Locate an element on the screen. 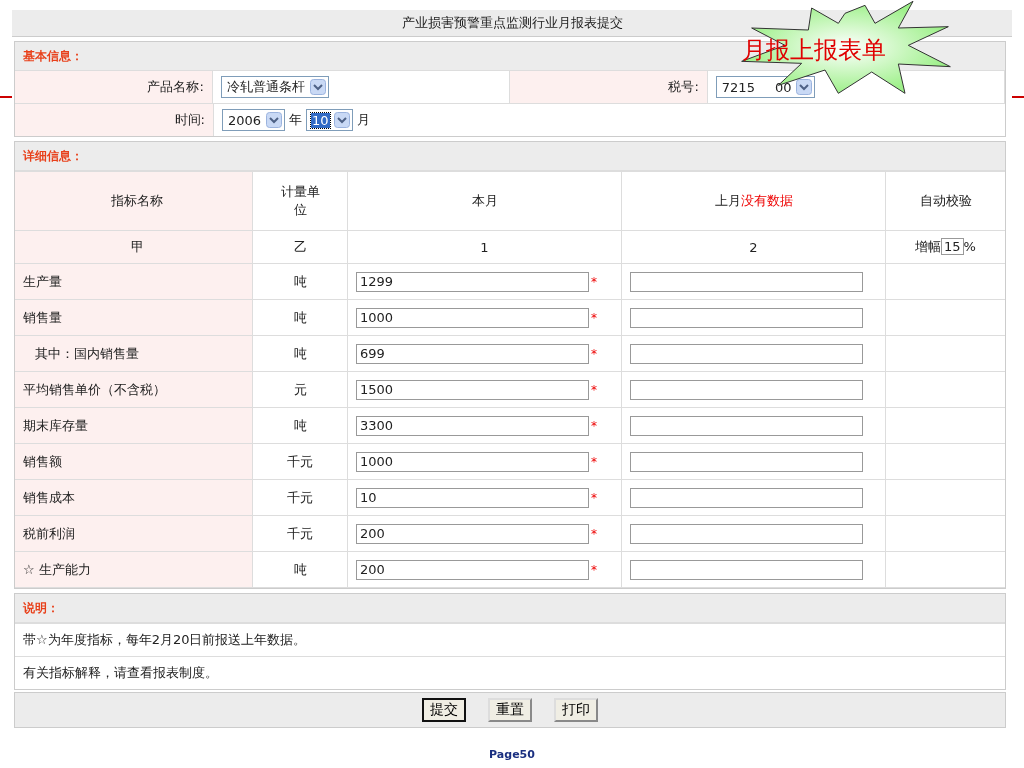  field-label: 税号: is located at coordinates (609, 87).